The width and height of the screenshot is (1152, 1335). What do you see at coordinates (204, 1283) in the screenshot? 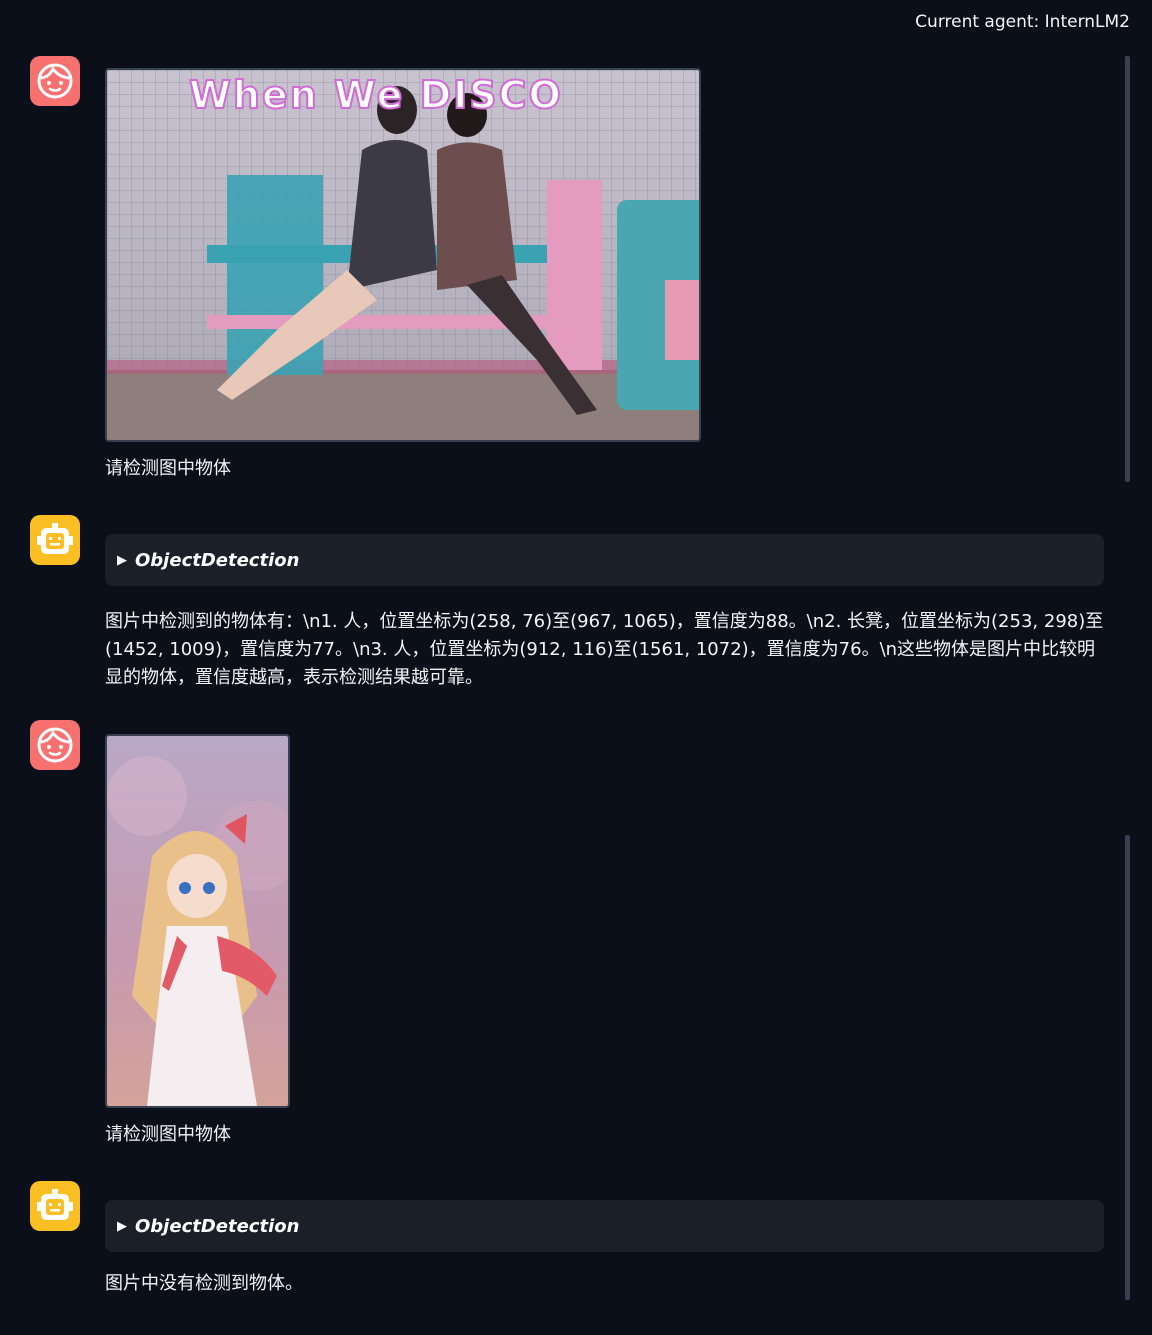
I see `bot-message-text: 图片中没有检测到物体。` at bounding box center [204, 1283].